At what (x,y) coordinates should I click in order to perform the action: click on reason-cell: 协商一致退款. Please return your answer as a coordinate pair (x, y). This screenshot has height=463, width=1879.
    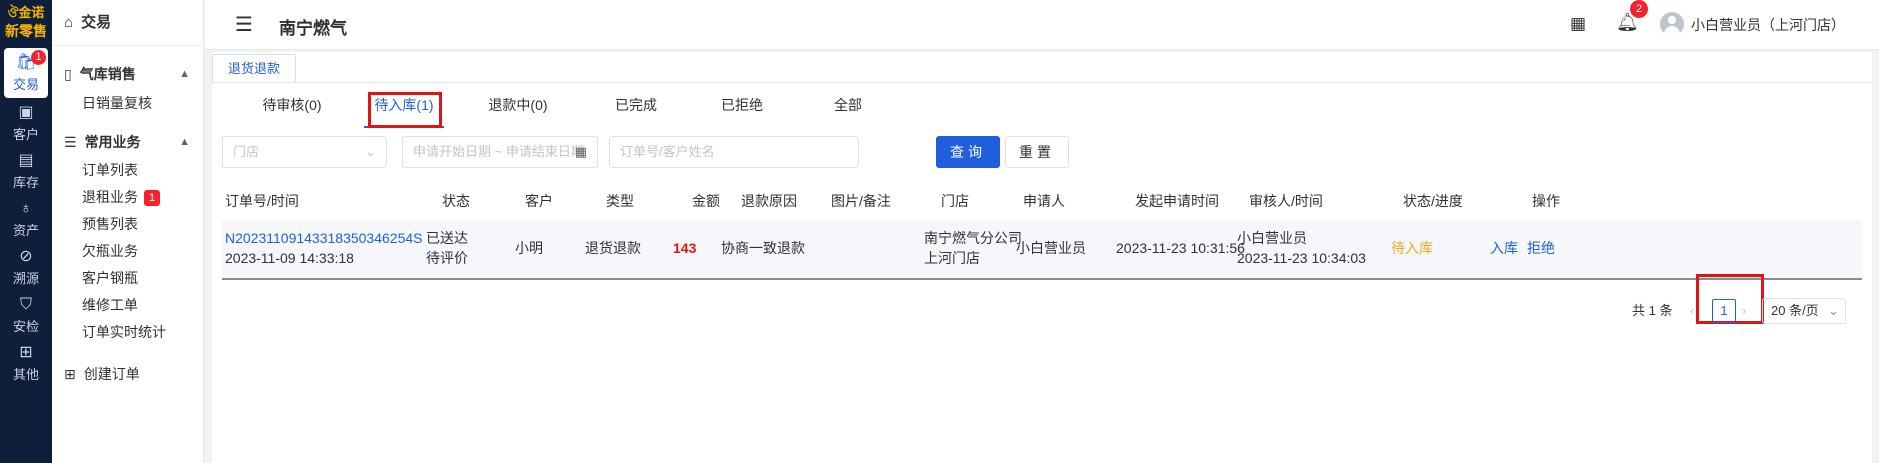
    Looking at the image, I should click on (763, 248).